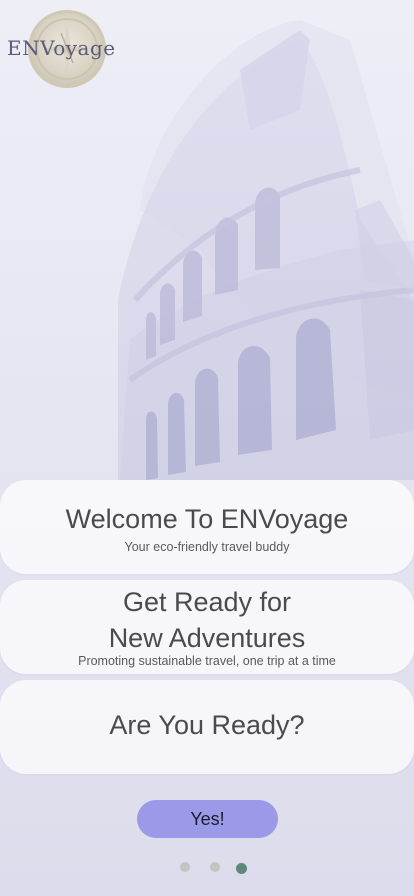  I want to click on ready-title: Are You Ready?, so click(207, 725).